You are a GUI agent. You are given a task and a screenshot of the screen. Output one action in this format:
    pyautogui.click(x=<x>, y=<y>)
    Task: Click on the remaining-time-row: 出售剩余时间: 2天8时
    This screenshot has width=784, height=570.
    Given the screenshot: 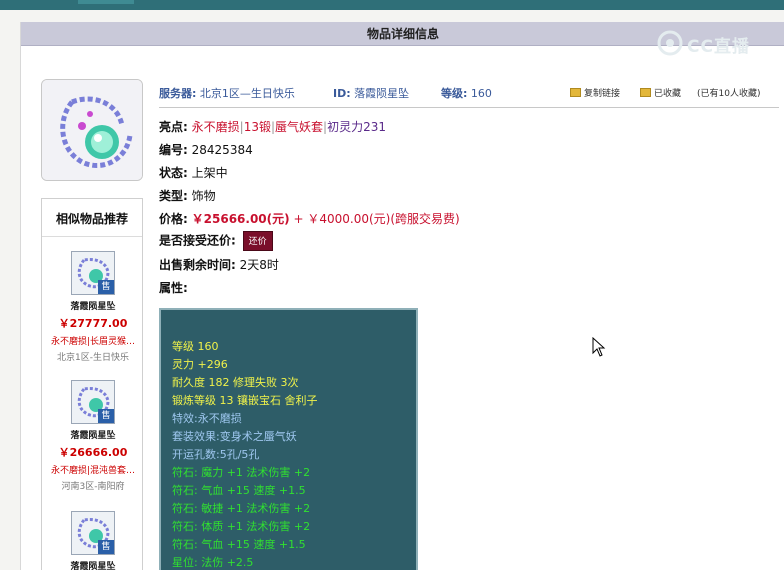 What is the action you would take?
    pyautogui.click(x=219, y=264)
    